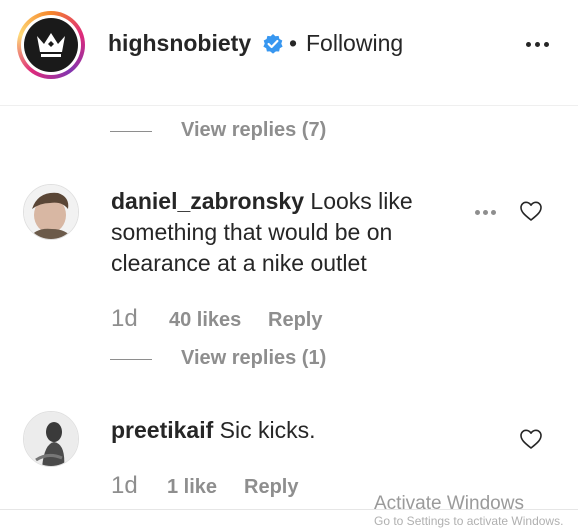 This screenshot has width=578, height=528. I want to click on profile-avatar, so click(51, 45).